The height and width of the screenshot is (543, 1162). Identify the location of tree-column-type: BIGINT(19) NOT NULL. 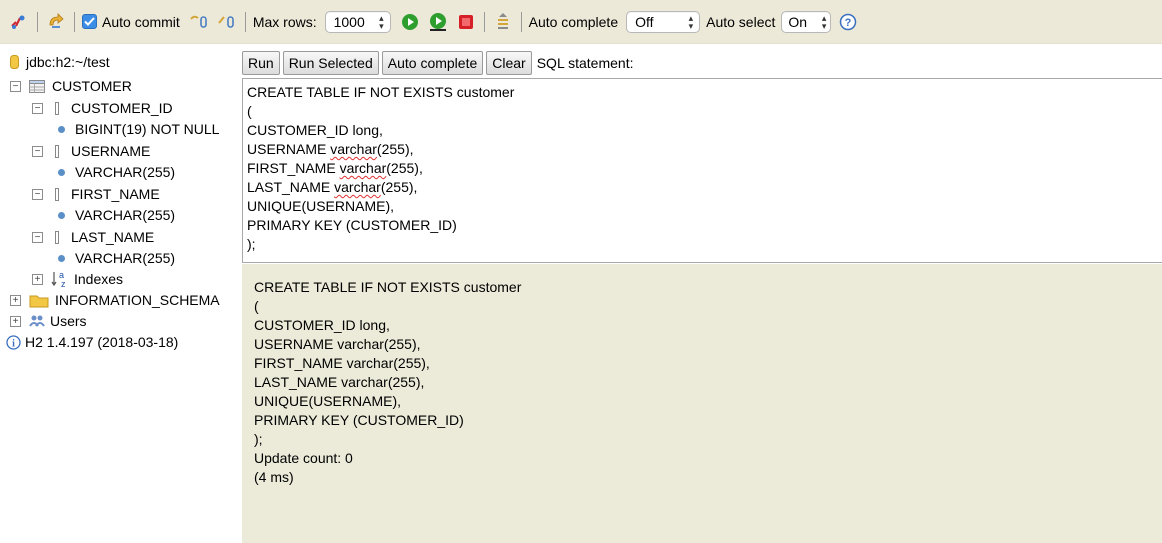
(138, 129).